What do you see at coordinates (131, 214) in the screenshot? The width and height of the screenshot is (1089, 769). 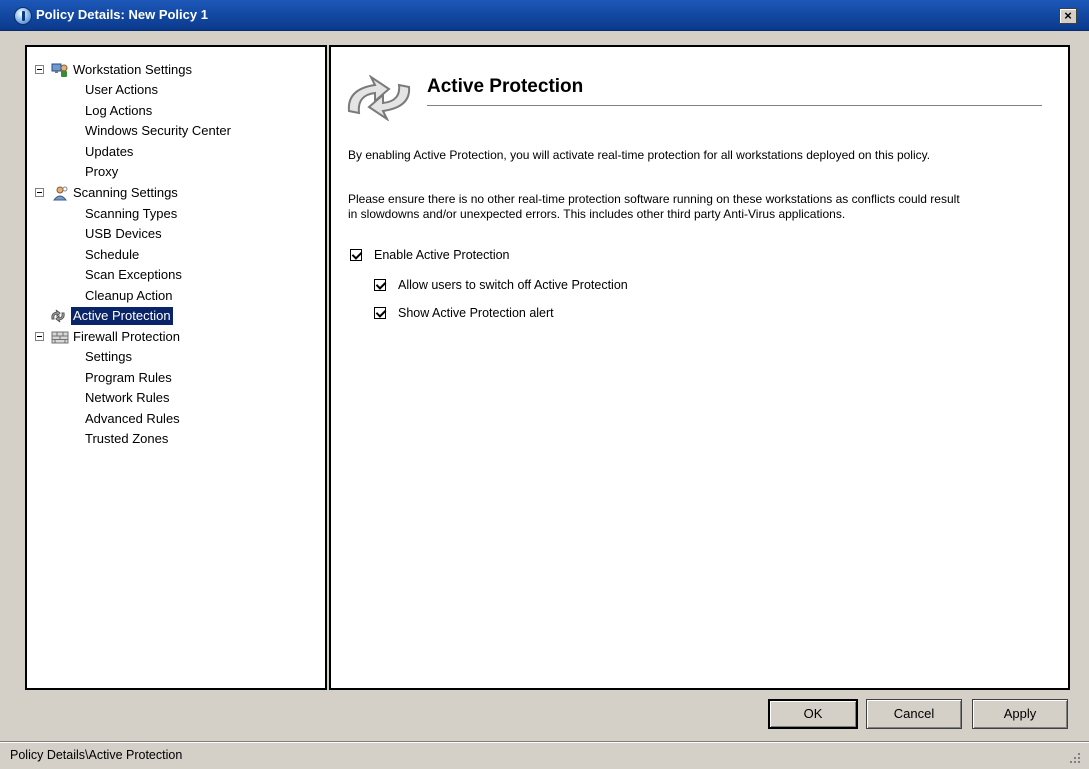 I see `tree-item-scanning-types: Scanning Types` at bounding box center [131, 214].